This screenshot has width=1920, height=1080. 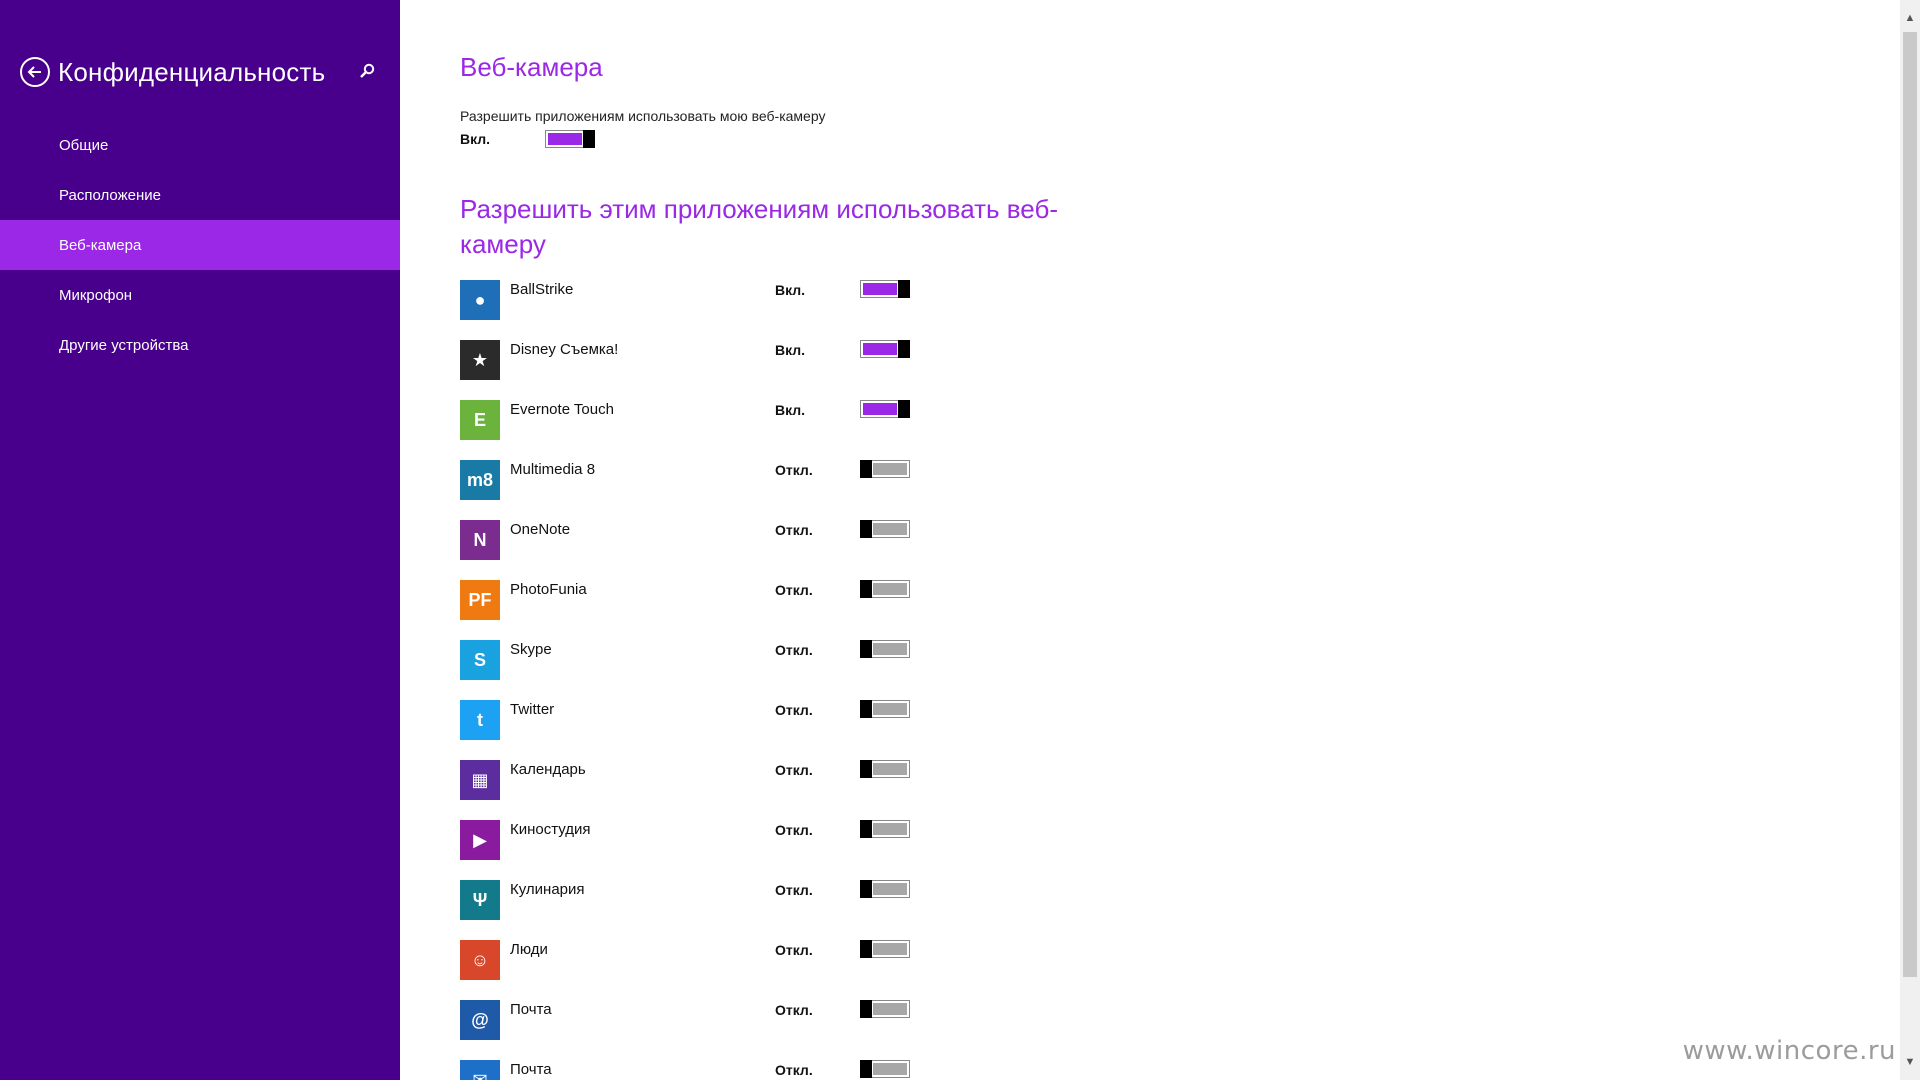 I want to click on people-icon: ☺, so click(x=480, y=960).